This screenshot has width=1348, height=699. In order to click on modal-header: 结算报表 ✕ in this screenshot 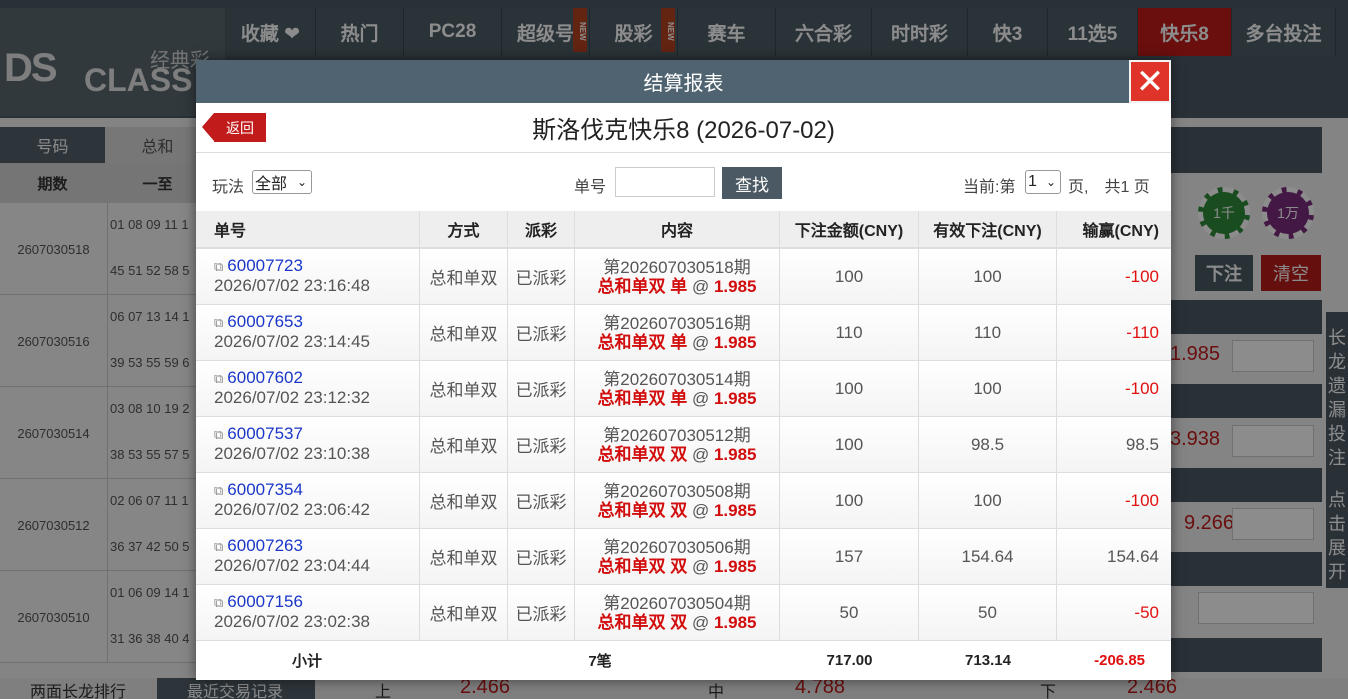, I will do `click(683, 81)`.